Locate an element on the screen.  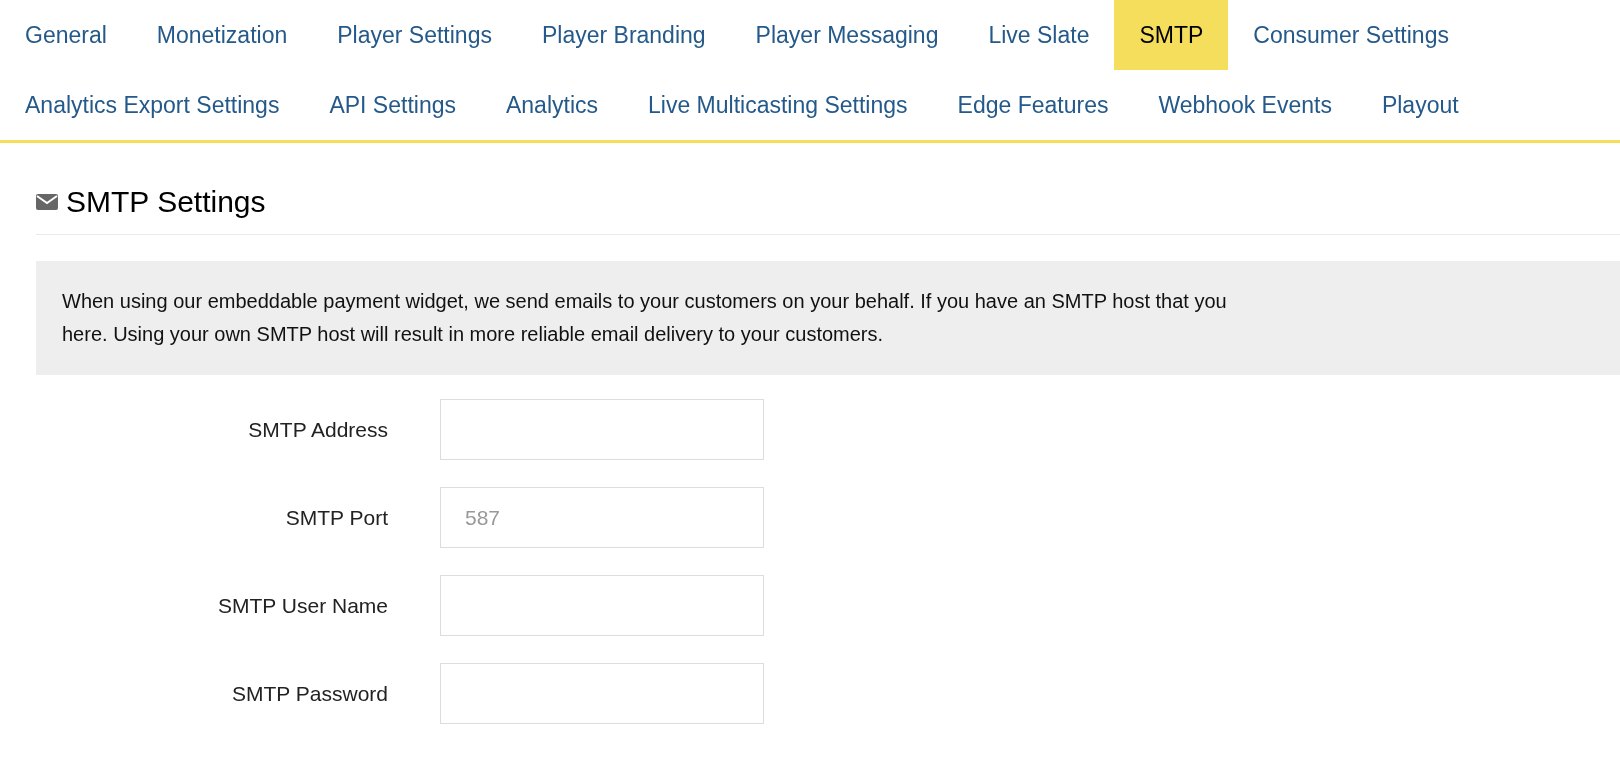
envelope-icon is located at coordinates (47, 201).